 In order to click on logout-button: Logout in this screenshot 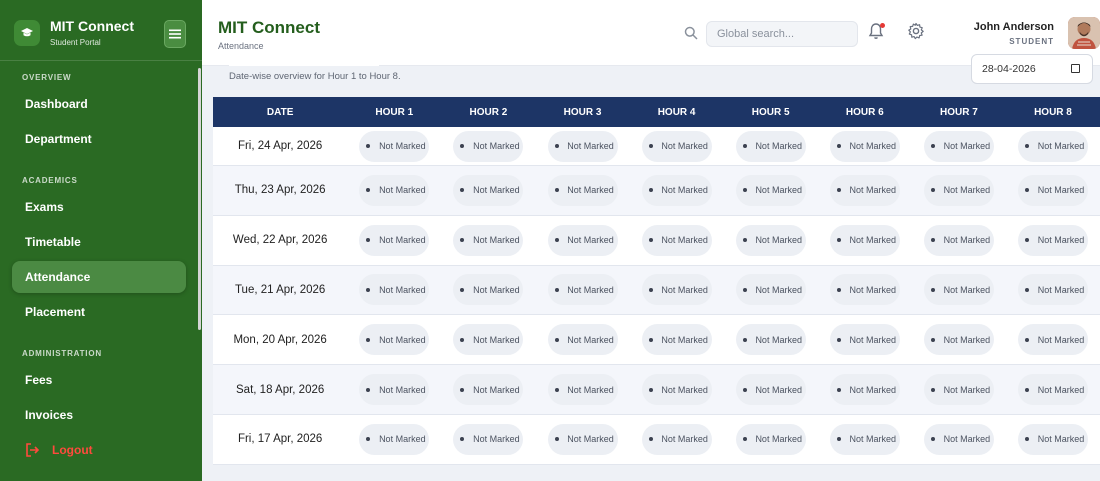, I will do `click(99, 450)`.